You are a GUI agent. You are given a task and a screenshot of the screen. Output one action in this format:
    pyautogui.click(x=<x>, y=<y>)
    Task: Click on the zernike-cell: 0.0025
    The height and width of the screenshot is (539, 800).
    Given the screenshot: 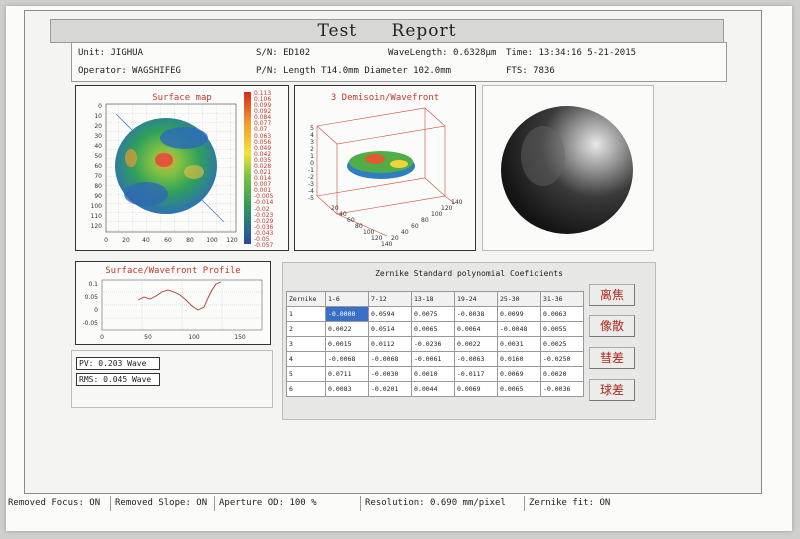 What is the action you would take?
    pyautogui.click(x=562, y=344)
    